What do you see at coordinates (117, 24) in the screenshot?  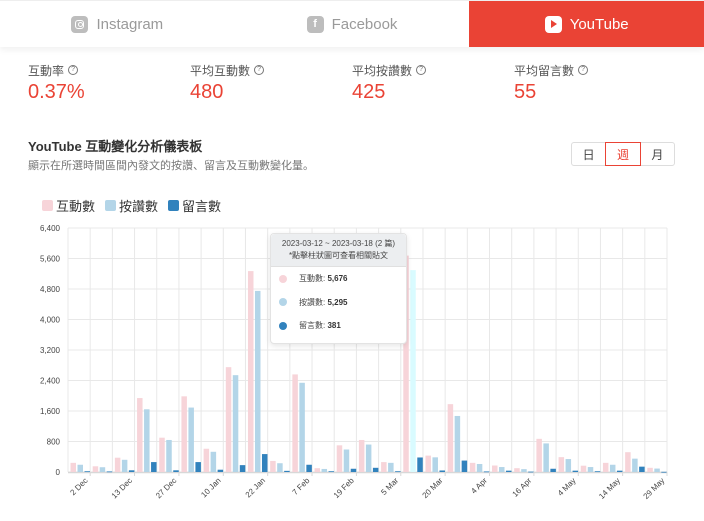 I see `tab-instagram: Instagram` at bounding box center [117, 24].